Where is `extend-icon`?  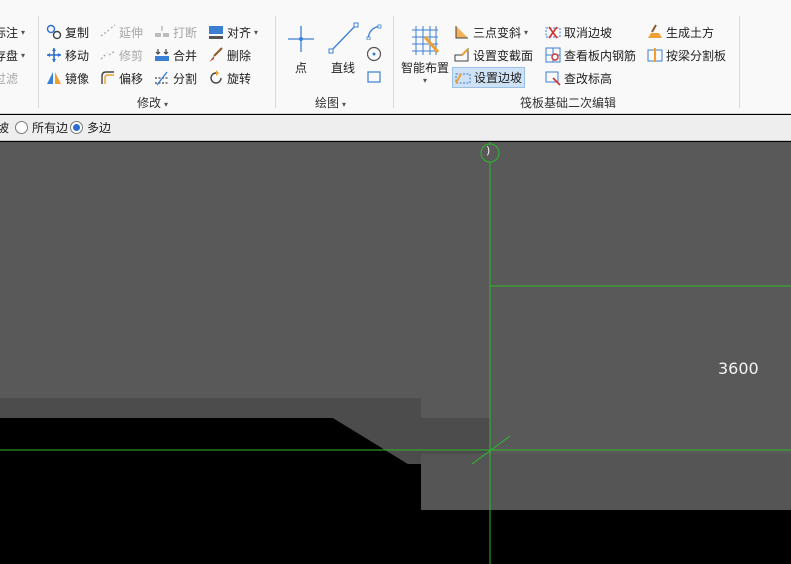
extend-icon is located at coordinates (108, 32).